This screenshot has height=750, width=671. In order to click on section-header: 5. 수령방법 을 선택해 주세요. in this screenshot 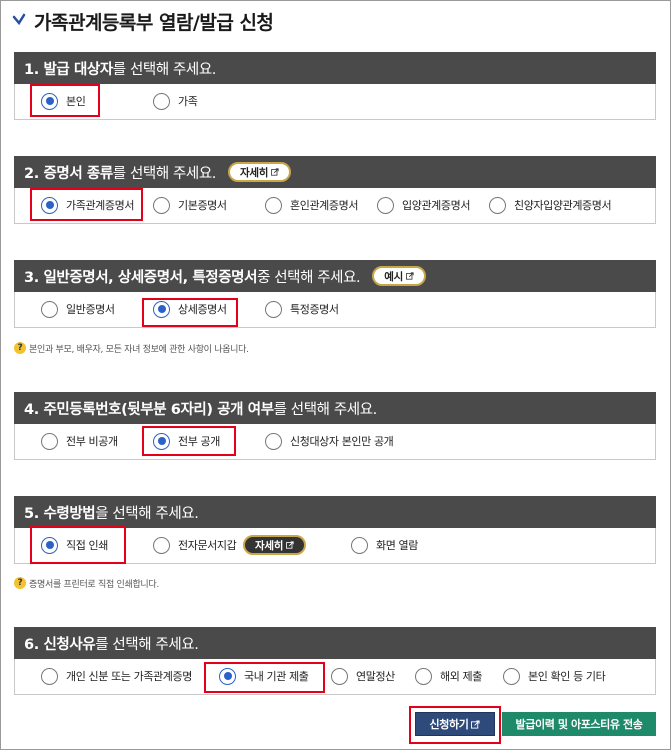, I will do `click(335, 512)`.